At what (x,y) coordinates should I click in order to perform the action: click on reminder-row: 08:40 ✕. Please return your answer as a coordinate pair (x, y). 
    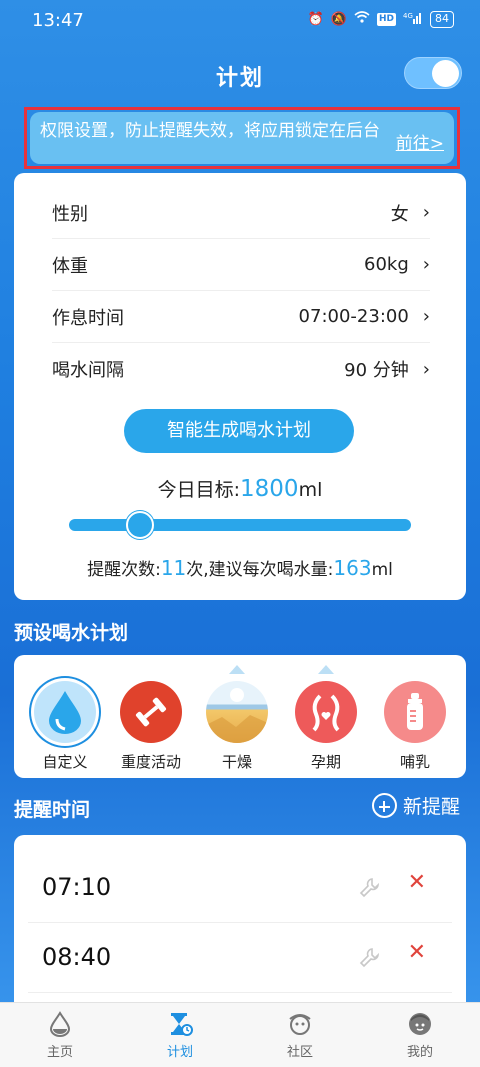
    Looking at the image, I should click on (240, 958).